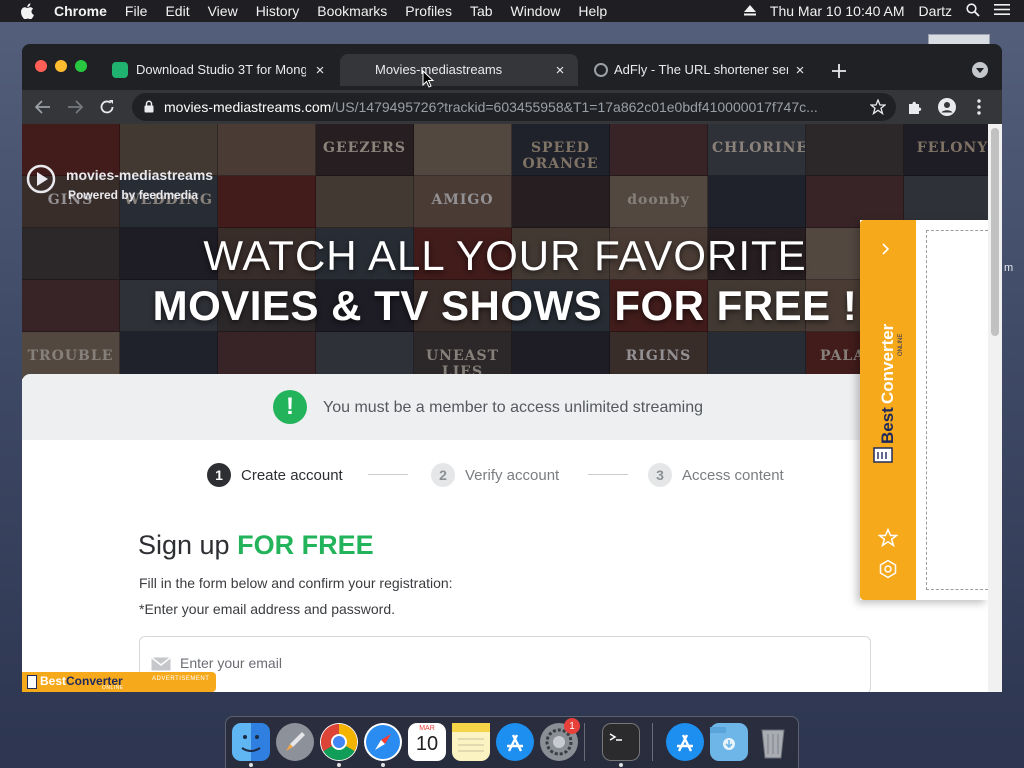 The width and height of the screenshot is (1024, 768). Describe the element at coordinates (601, 70) in the screenshot. I see `adfly-icon` at that location.